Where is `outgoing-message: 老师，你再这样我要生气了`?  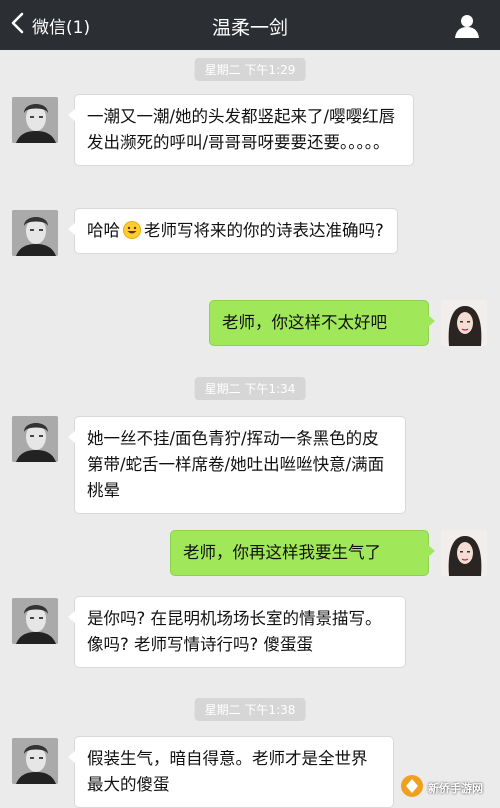 outgoing-message: 老师，你再这样我要生气了 is located at coordinates (302, 553).